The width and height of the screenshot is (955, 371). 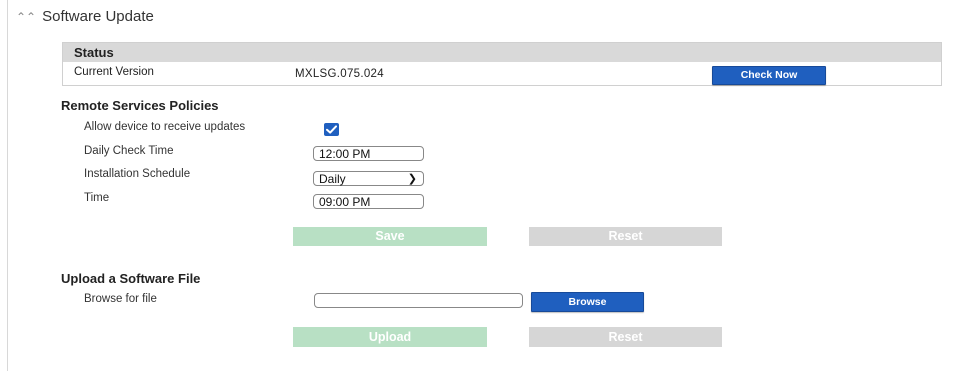 What do you see at coordinates (332, 179) in the screenshot?
I see `installation-schedule-value: Daily` at bounding box center [332, 179].